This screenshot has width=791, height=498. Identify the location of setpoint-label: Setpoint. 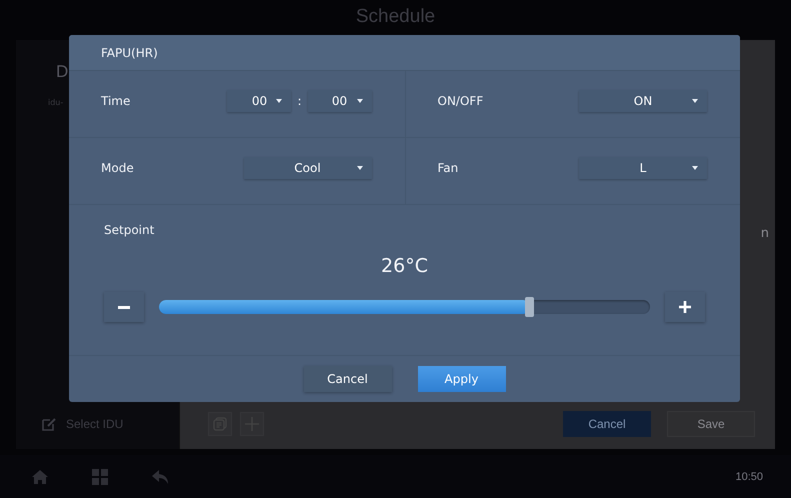
(130, 230).